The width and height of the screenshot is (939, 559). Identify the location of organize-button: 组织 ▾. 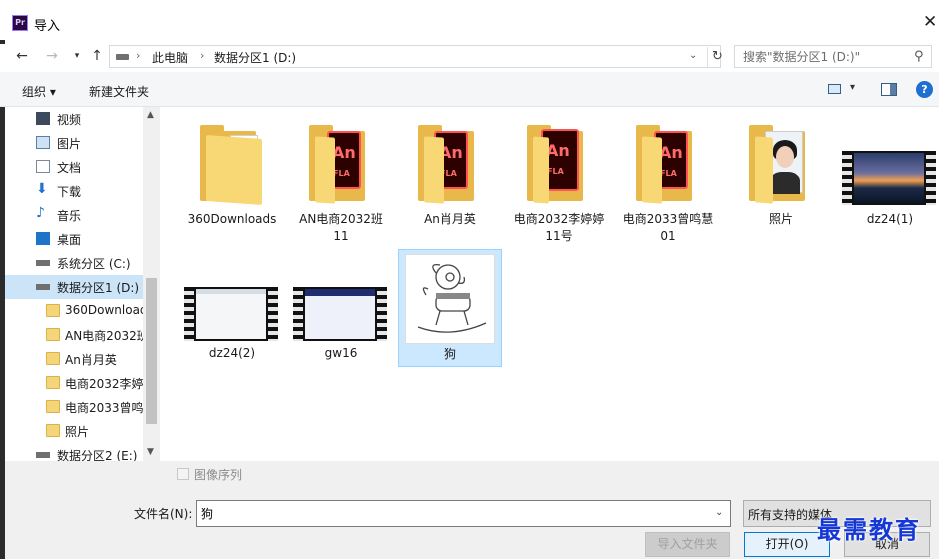
(39, 91).